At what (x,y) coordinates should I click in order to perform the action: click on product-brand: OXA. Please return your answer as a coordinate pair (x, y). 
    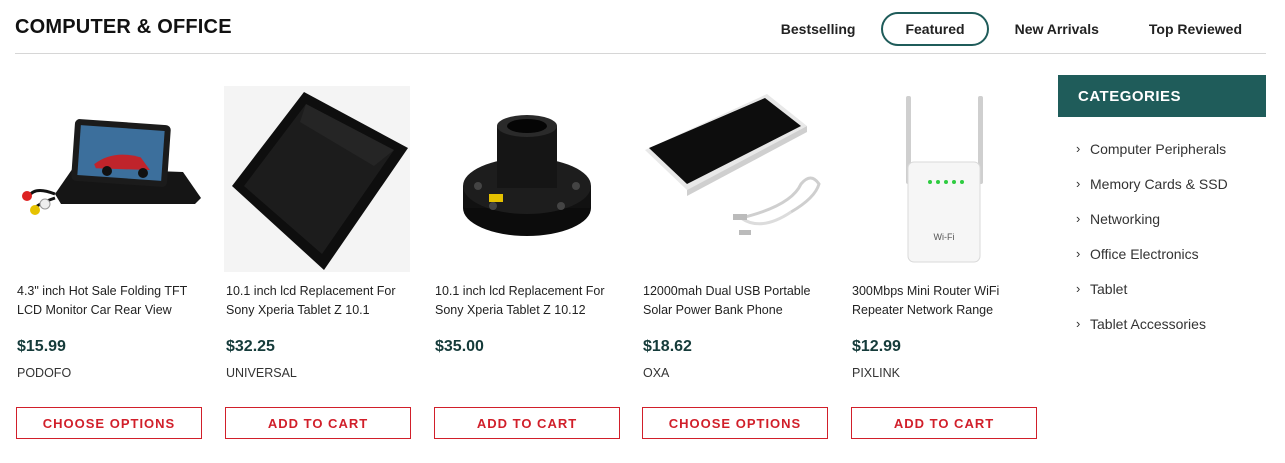
    Looking at the image, I should click on (656, 373).